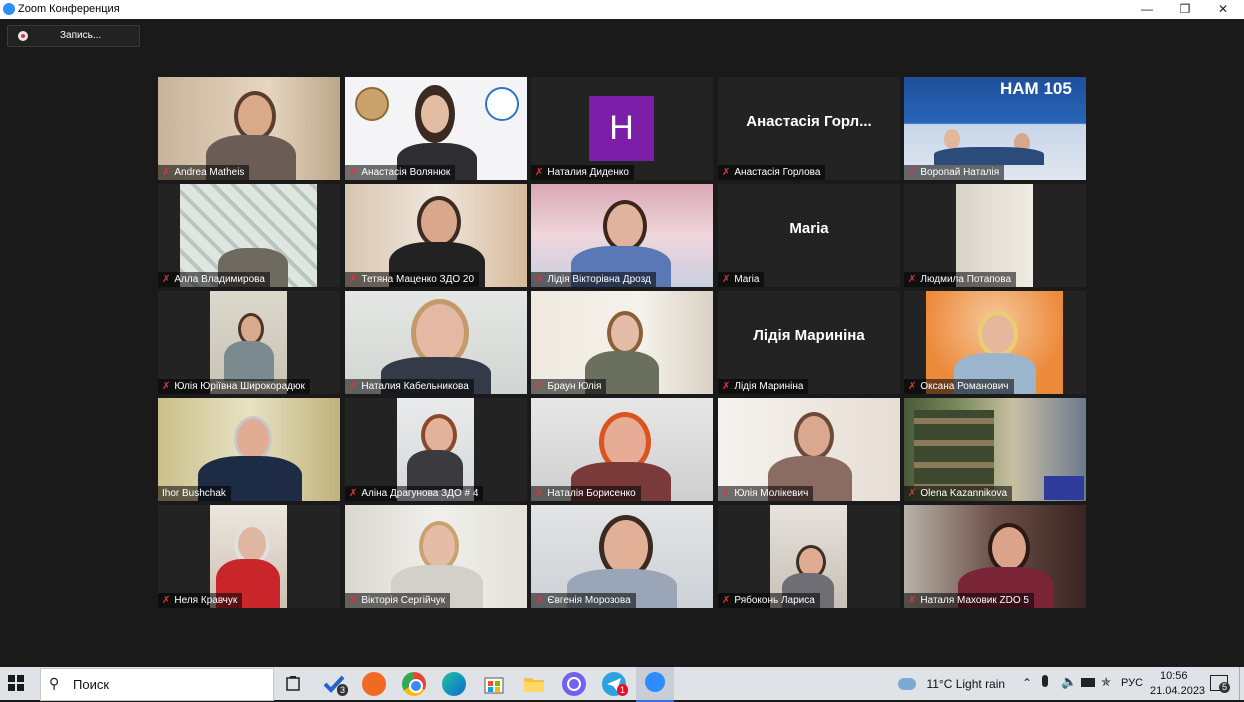 Image resolution: width=1244 pixels, height=702 pixels. What do you see at coordinates (622, 449) in the screenshot?
I see `participant-tile: ✗ Наталія Борисенко` at bounding box center [622, 449].